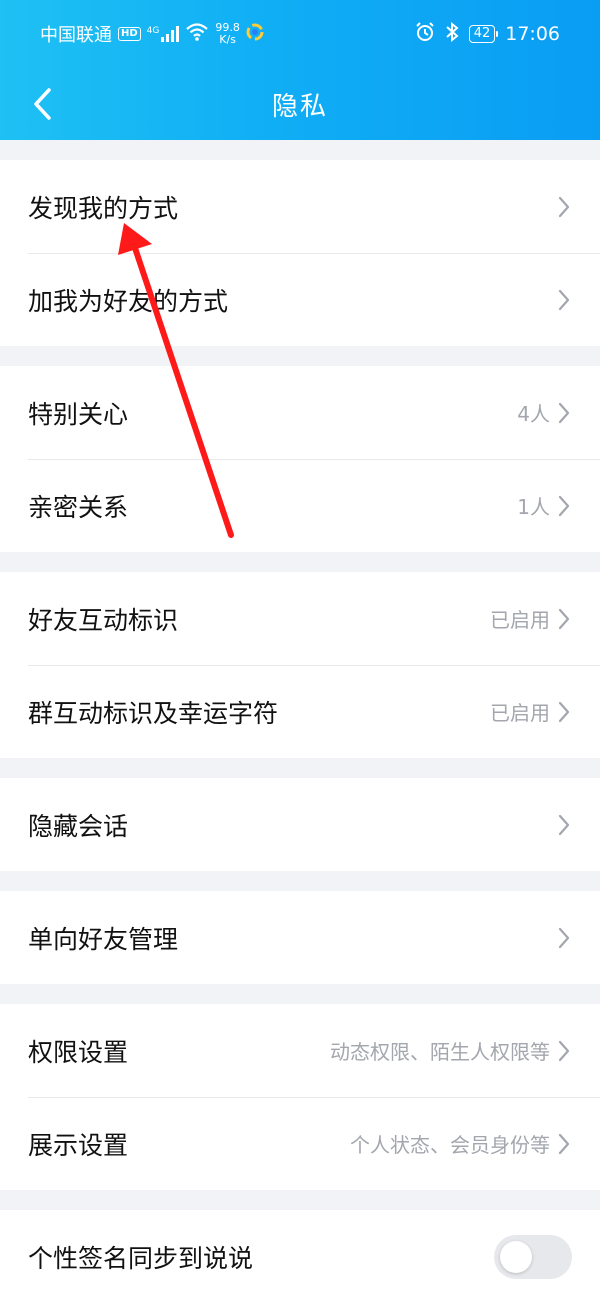 The width and height of the screenshot is (600, 1300). I want to click on signal-icon: 4G, so click(163, 34).